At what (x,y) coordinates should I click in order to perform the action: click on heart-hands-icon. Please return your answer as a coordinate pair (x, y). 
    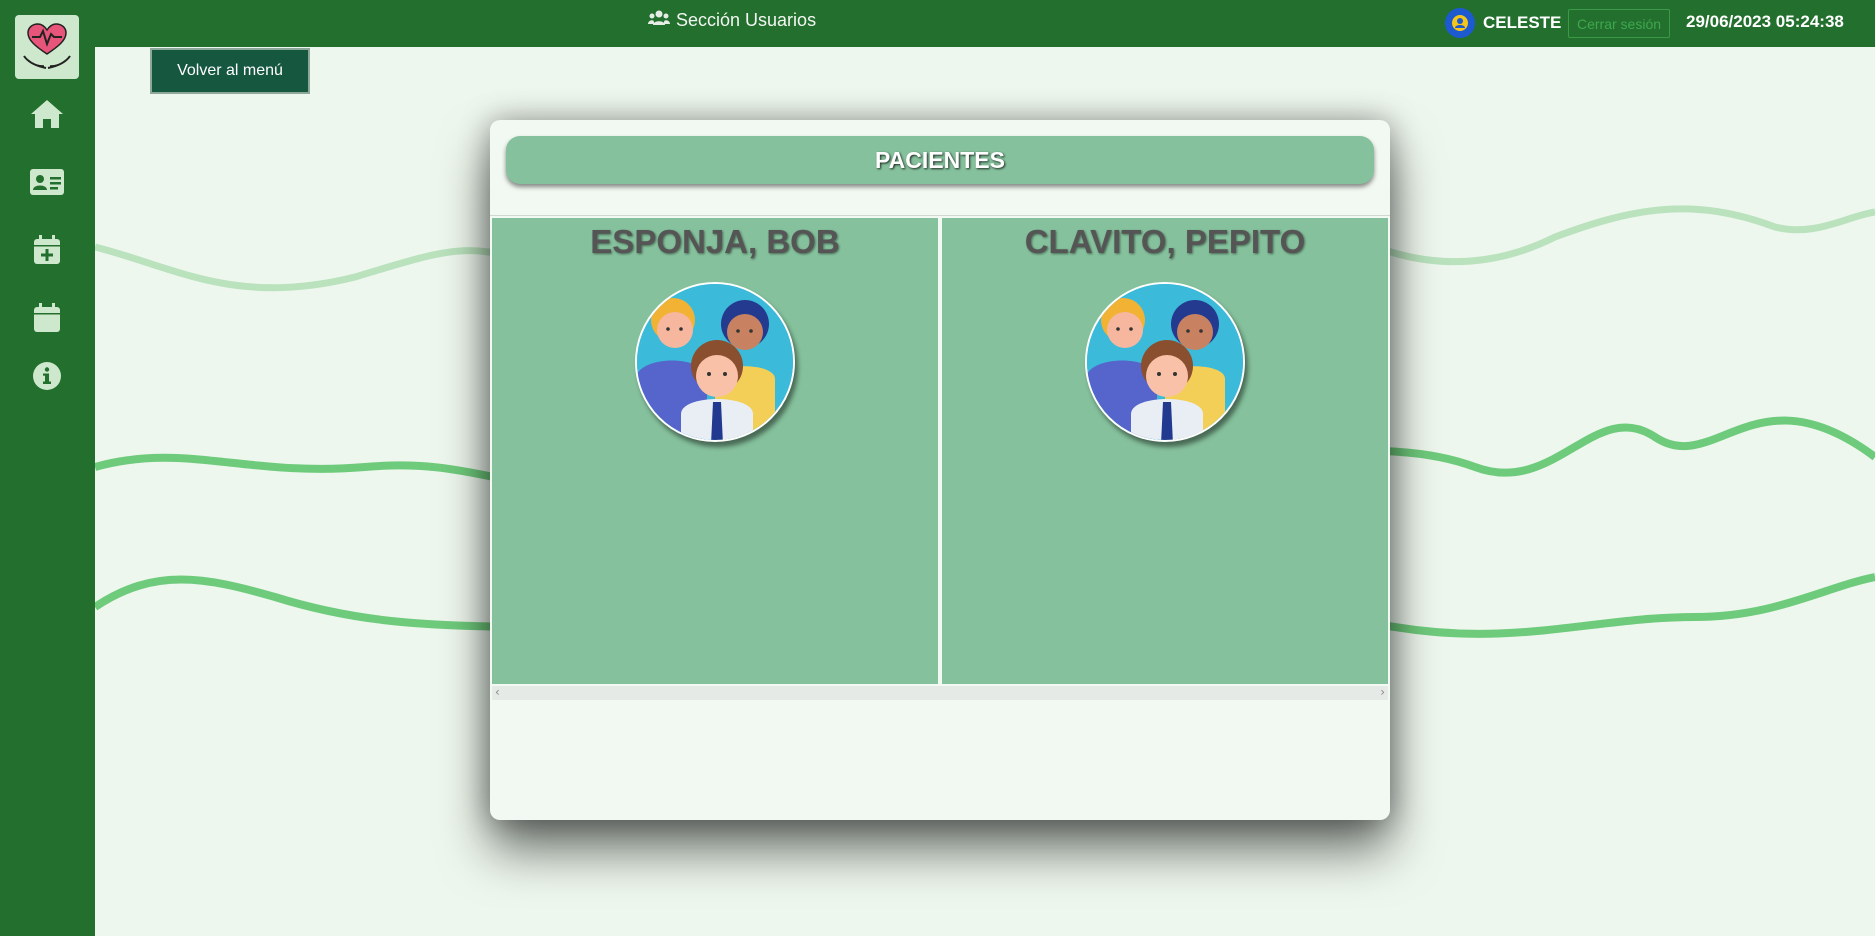
    Looking at the image, I should click on (47, 46).